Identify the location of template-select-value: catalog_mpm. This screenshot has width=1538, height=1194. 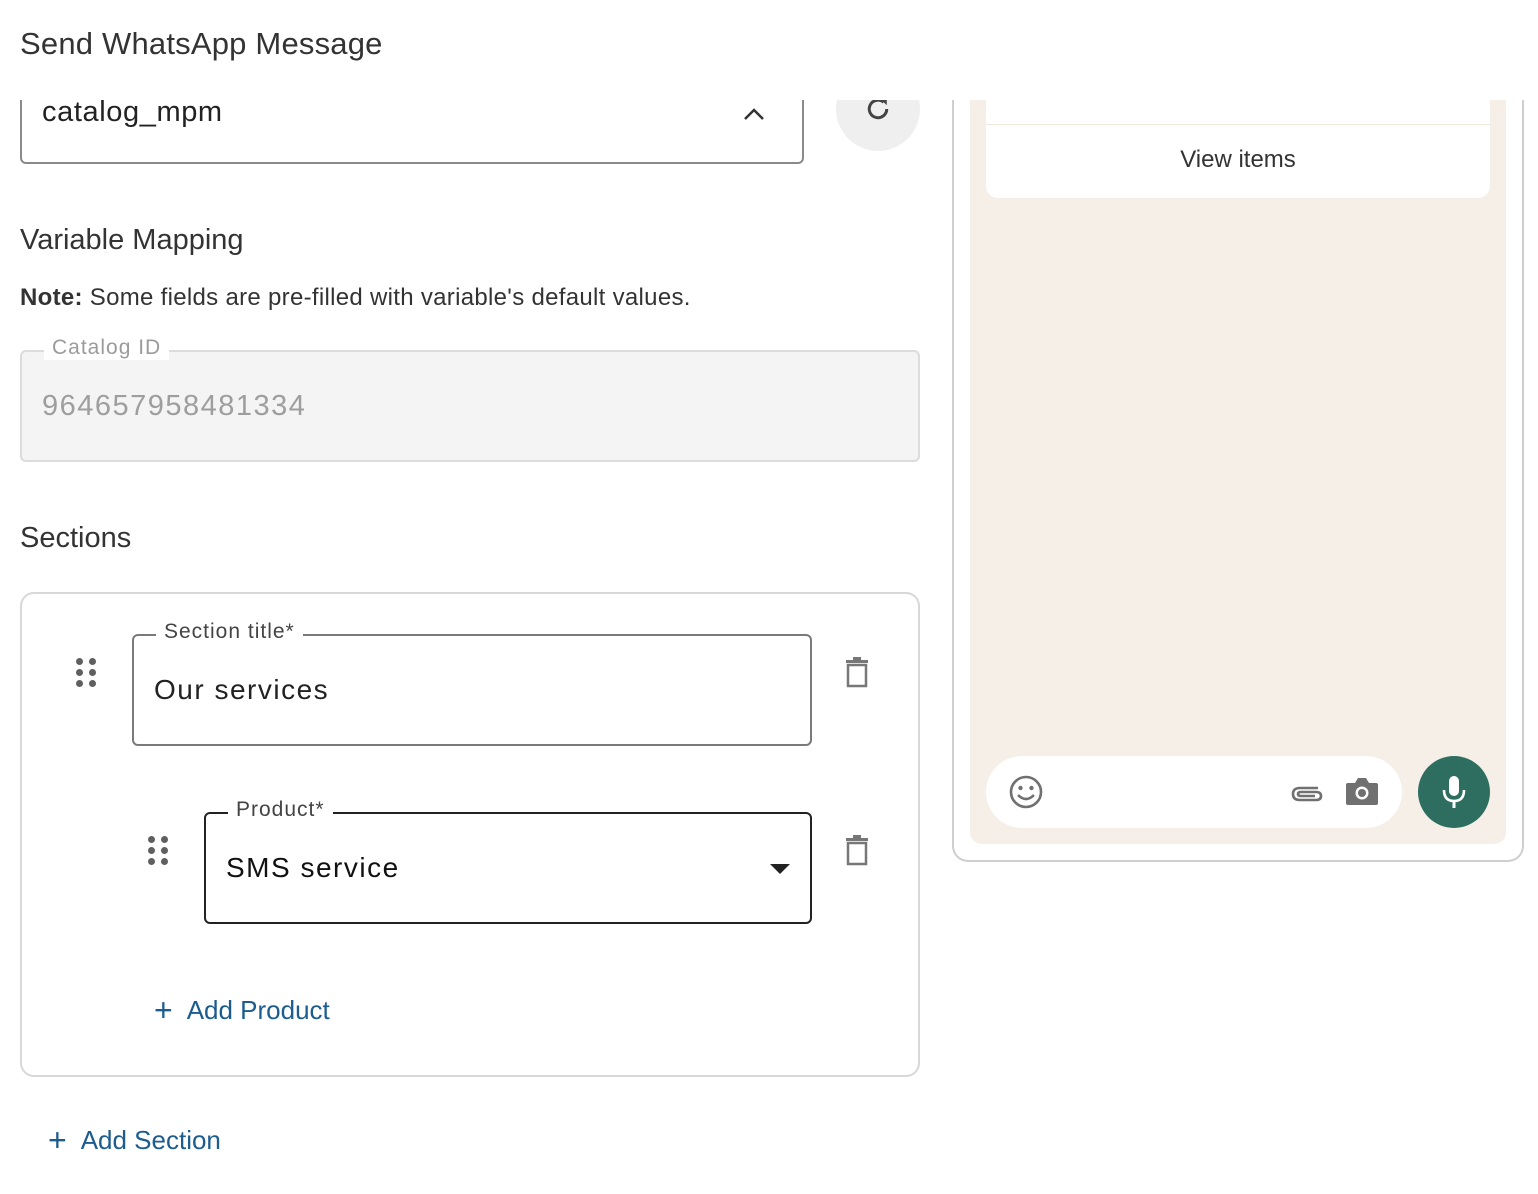
(132, 114).